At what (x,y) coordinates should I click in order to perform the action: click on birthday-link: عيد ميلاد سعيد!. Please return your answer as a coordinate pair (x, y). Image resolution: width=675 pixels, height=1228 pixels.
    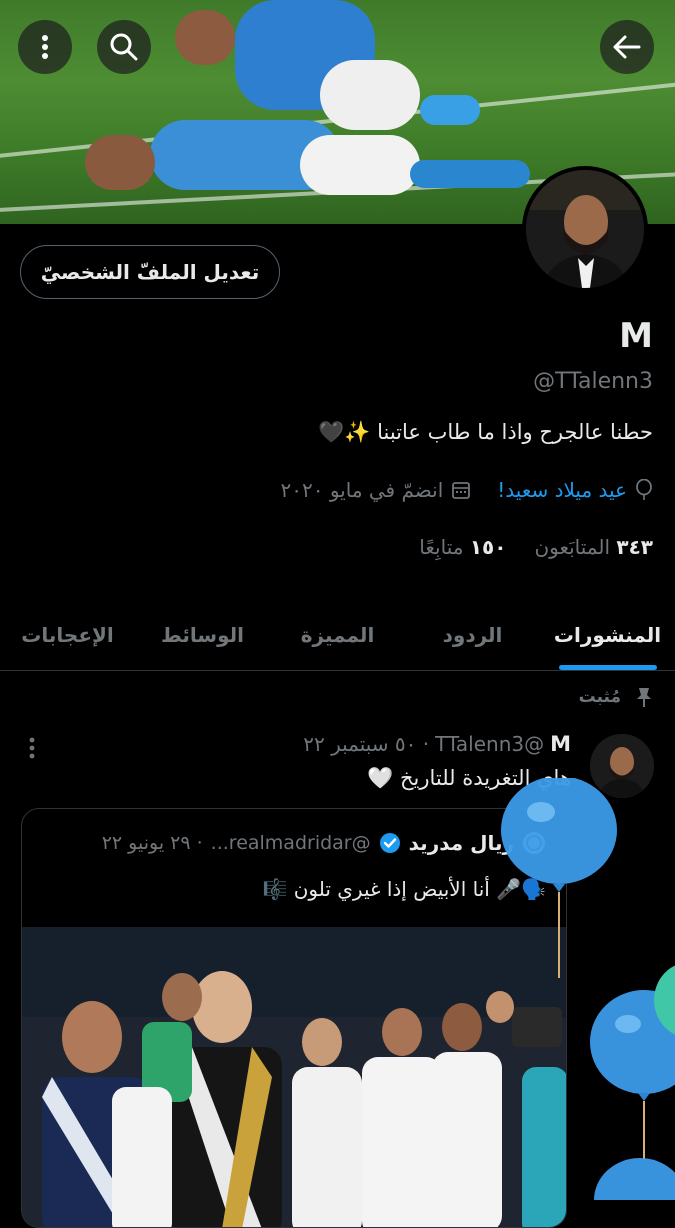
    Looking at the image, I should click on (562, 490).